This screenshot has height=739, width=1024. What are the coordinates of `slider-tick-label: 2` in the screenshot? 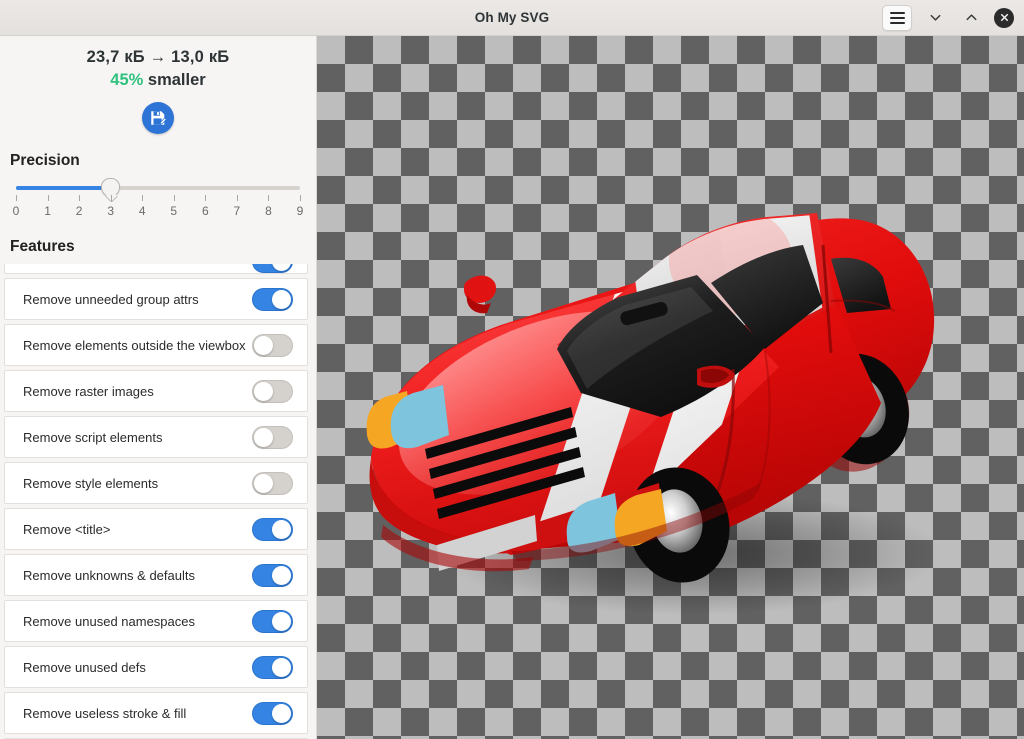 It's located at (79, 211).